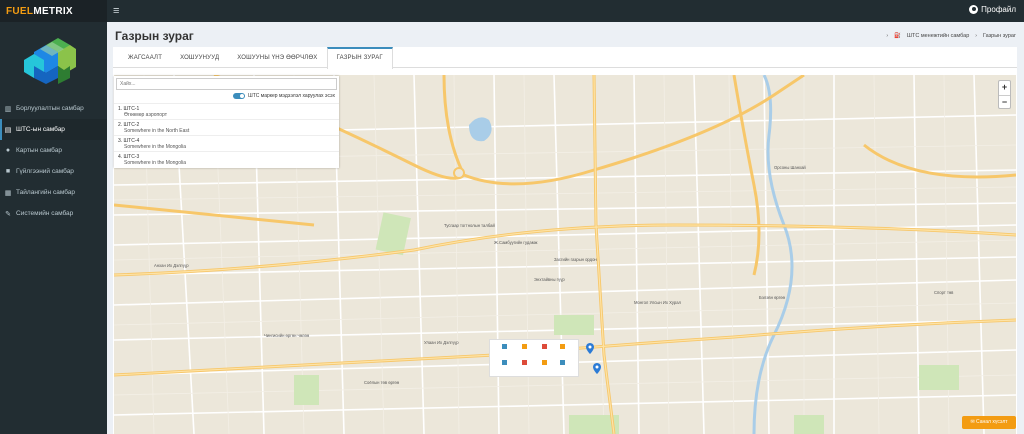  I want to click on map-label: Ж.Самбуугийн гудамж, so click(516, 242).